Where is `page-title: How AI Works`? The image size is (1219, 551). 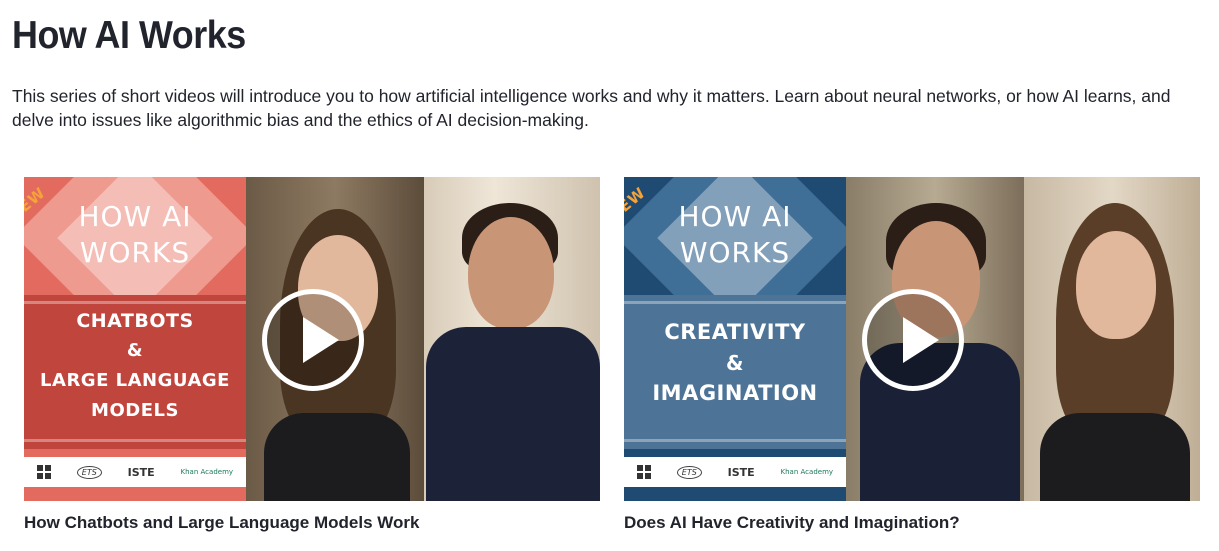
page-title: How AI Works is located at coordinates (129, 35).